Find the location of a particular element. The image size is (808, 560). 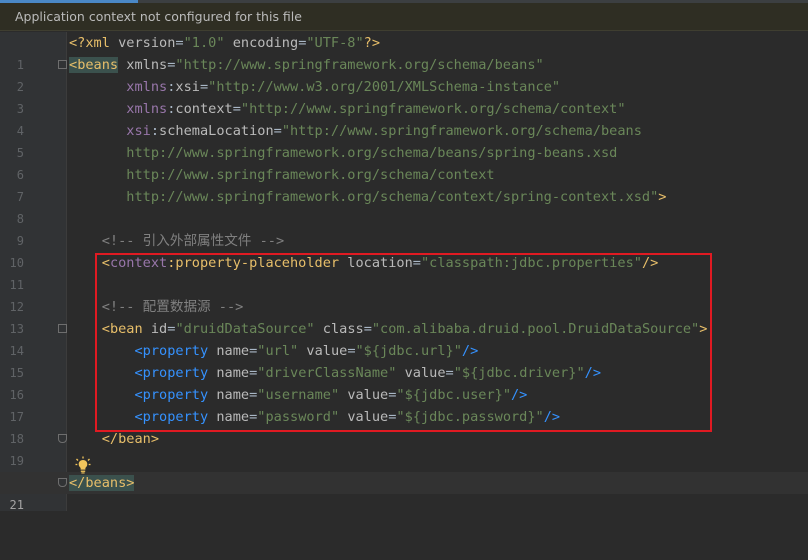

lightbulb-icon is located at coordinates (83, 465).